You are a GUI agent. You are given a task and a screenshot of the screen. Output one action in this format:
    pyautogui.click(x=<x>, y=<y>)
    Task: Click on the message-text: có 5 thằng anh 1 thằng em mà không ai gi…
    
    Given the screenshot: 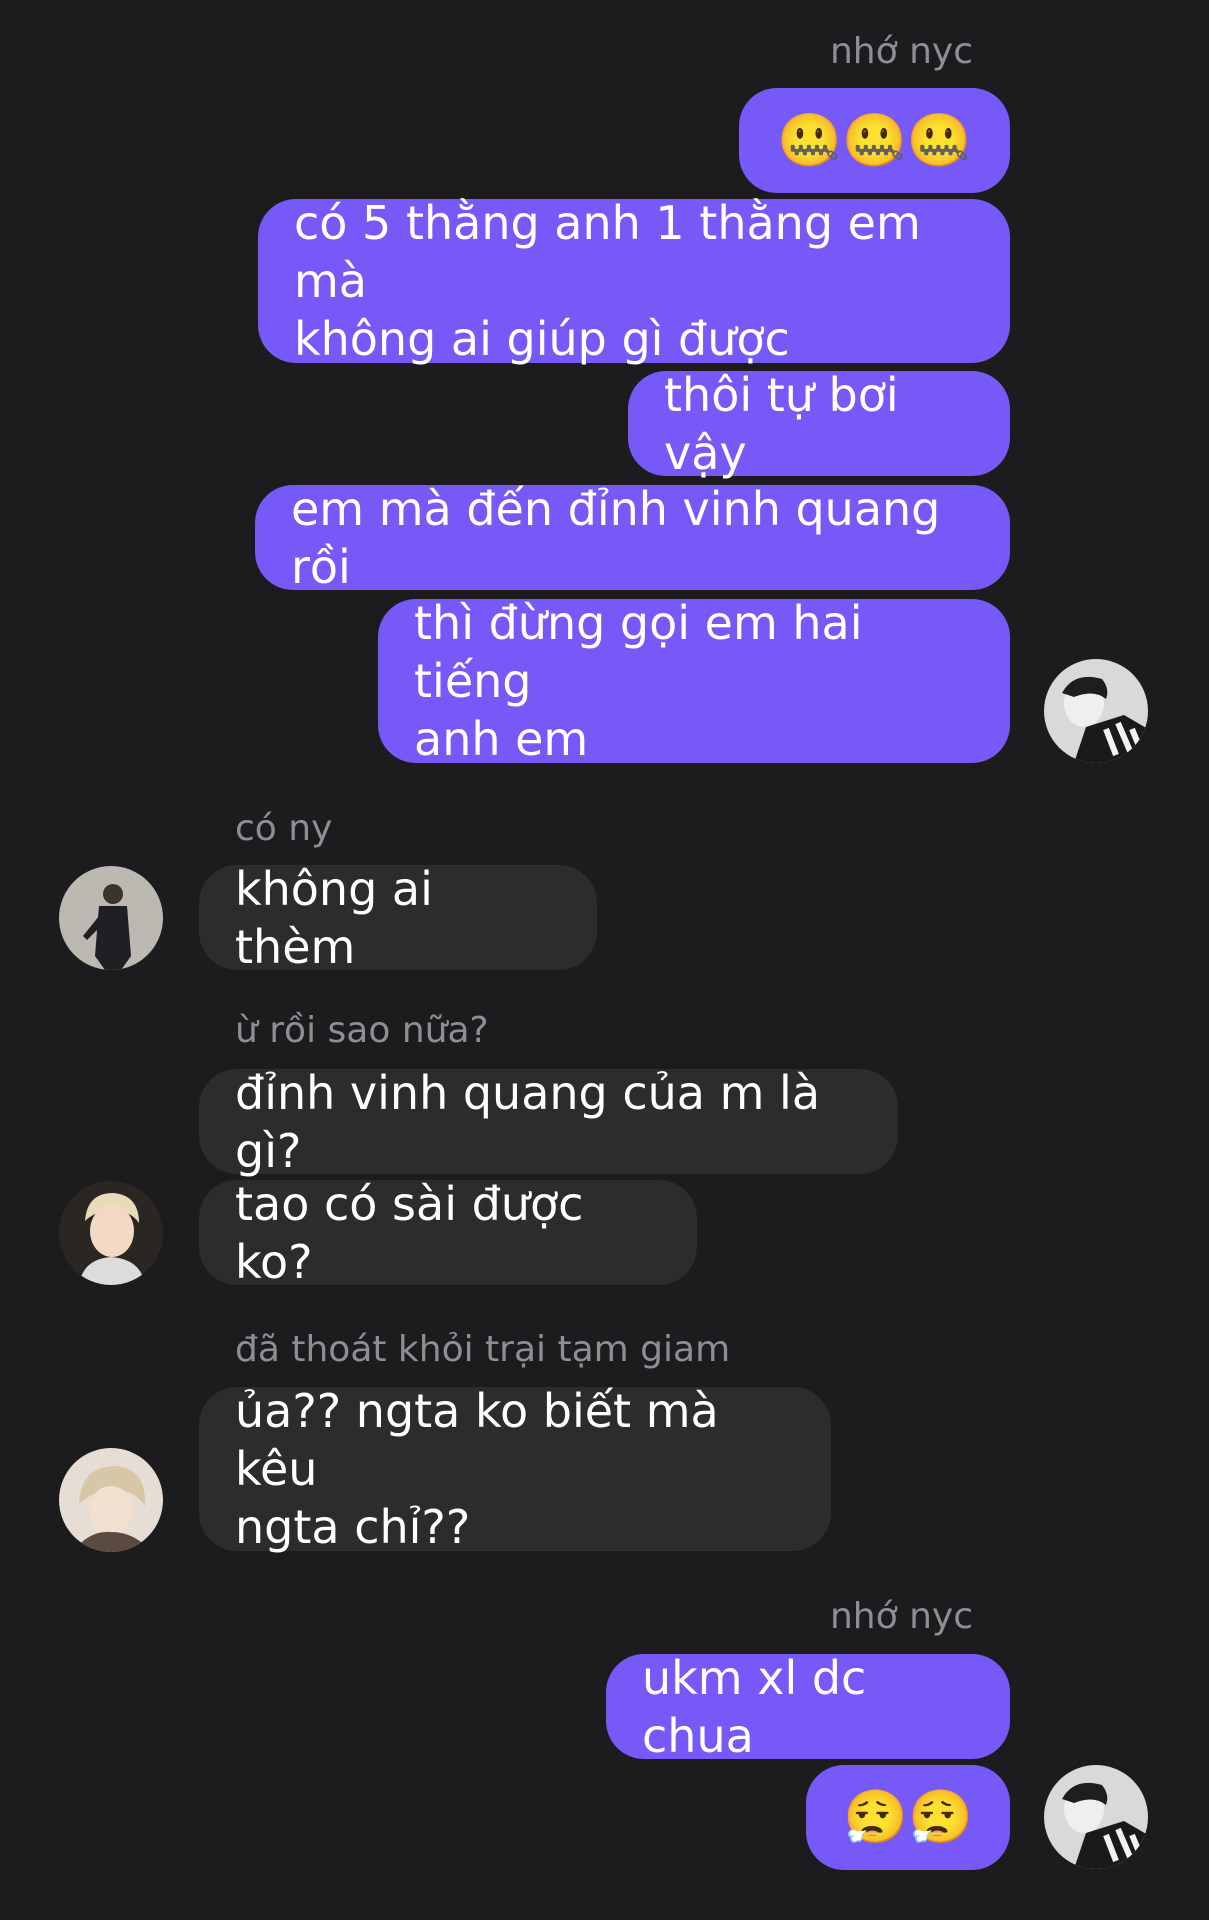 What is the action you would take?
    pyautogui.click(x=607, y=281)
    